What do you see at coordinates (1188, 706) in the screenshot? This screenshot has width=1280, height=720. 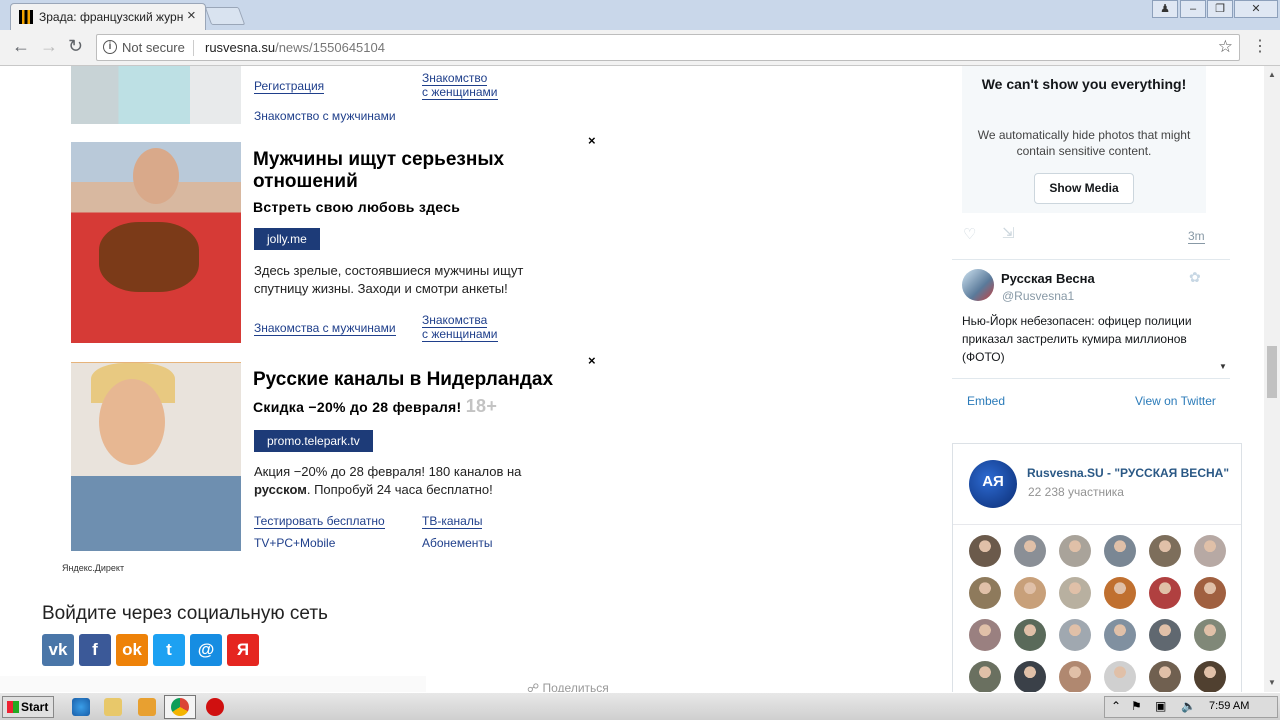 I see `volume-icon: 🔈` at bounding box center [1188, 706].